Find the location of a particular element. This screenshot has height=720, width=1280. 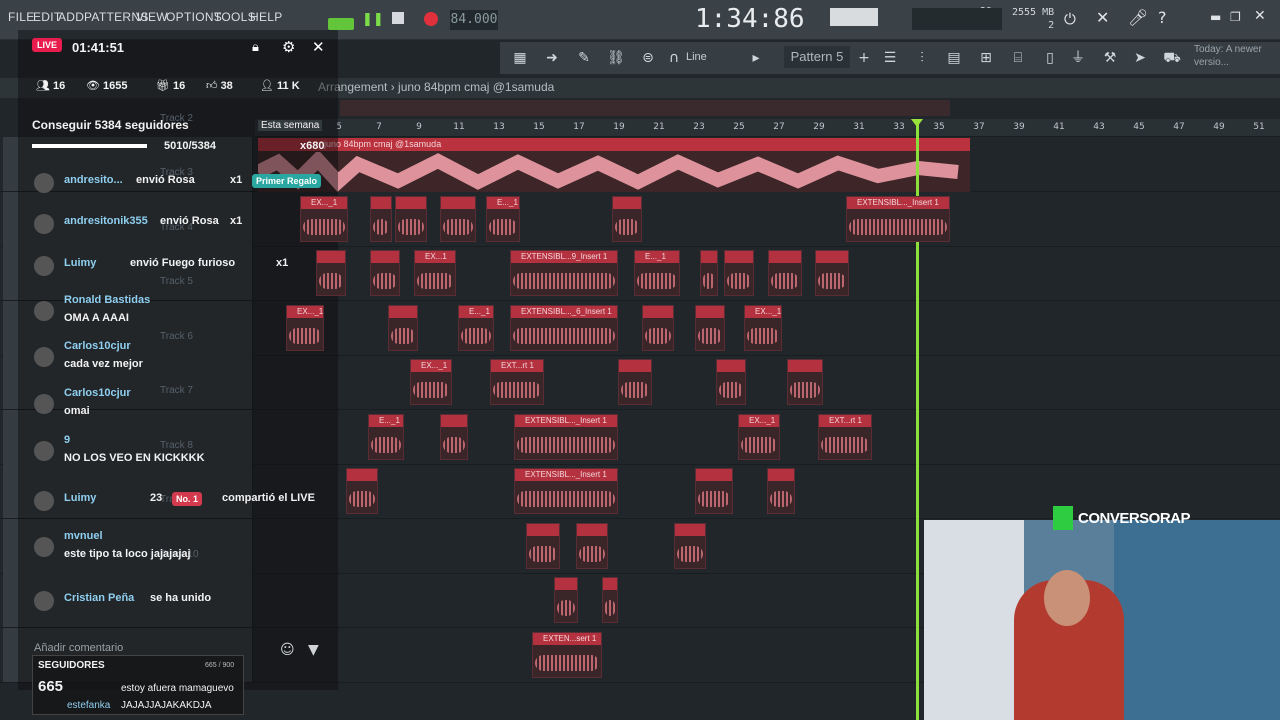

song-mode-toggle is located at coordinates (341, 24).